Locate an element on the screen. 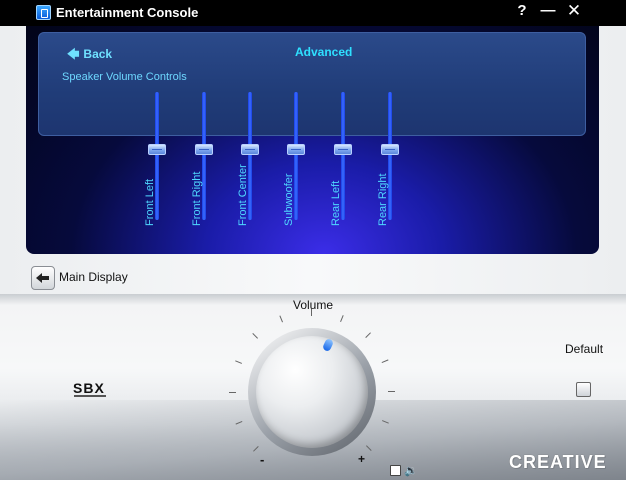 This screenshot has width=626, height=480. sbx-logo: SBX is located at coordinates (89, 388).